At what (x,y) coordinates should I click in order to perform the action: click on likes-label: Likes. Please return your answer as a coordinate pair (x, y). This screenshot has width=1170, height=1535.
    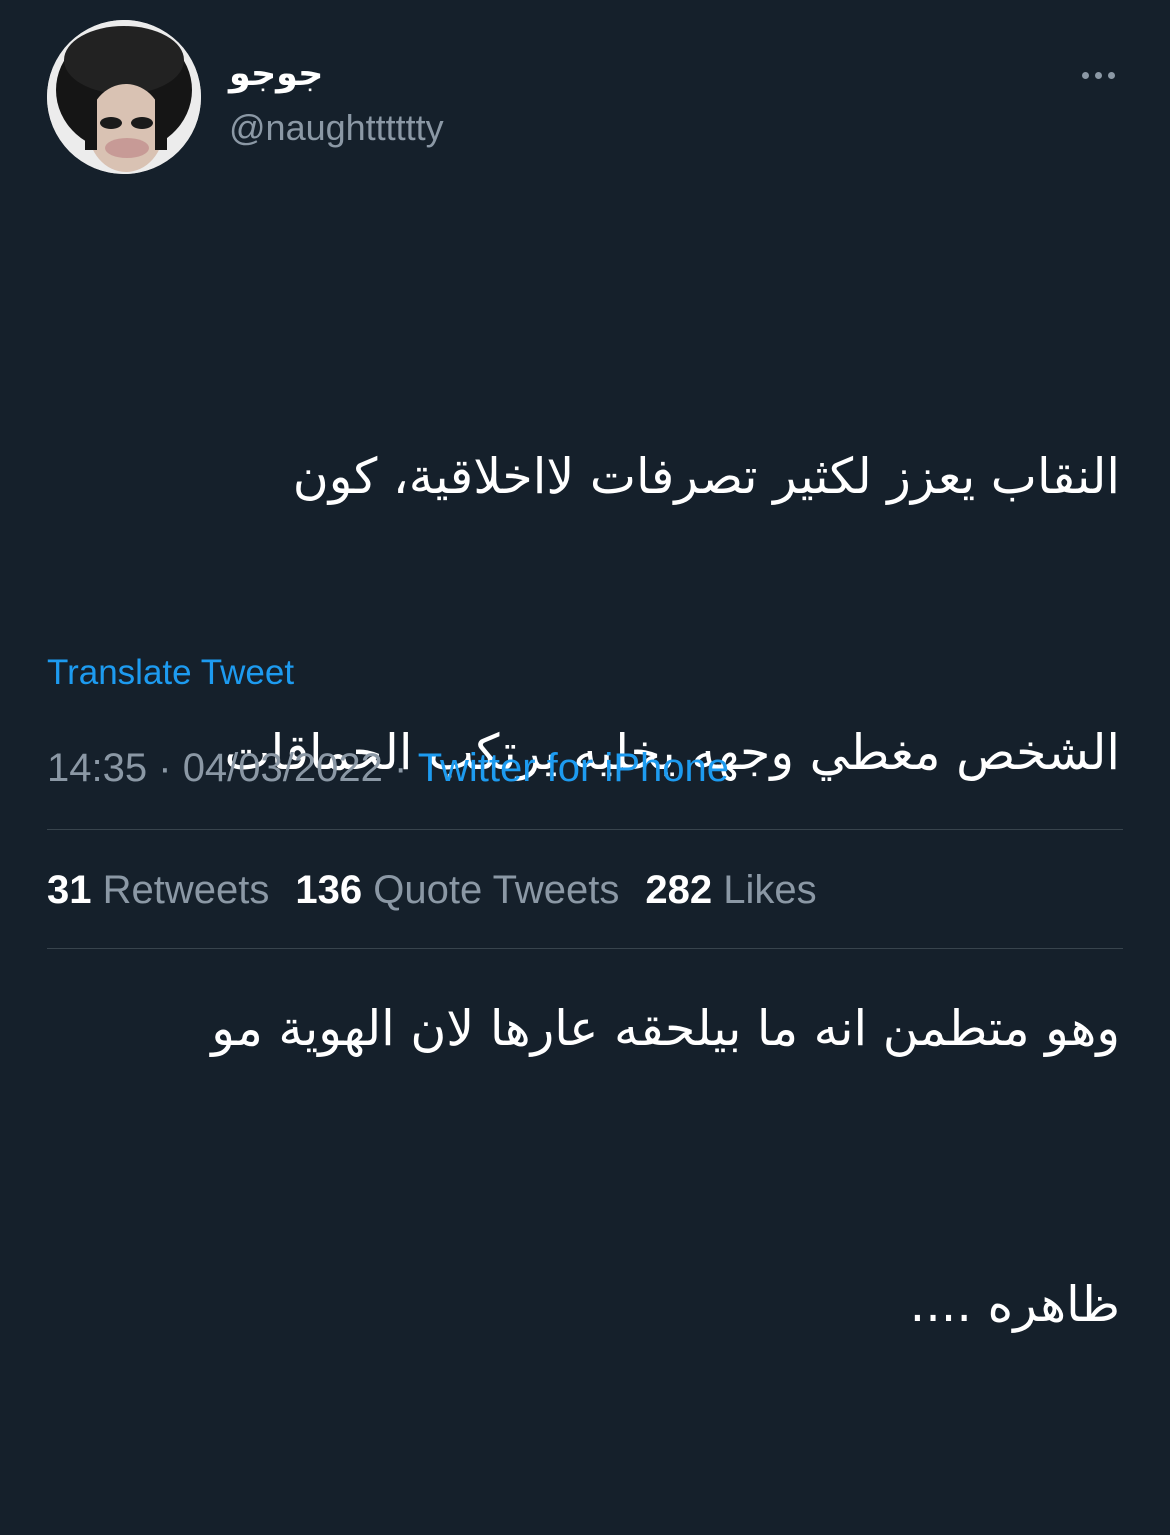
    Looking at the image, I should click on (770, 890).